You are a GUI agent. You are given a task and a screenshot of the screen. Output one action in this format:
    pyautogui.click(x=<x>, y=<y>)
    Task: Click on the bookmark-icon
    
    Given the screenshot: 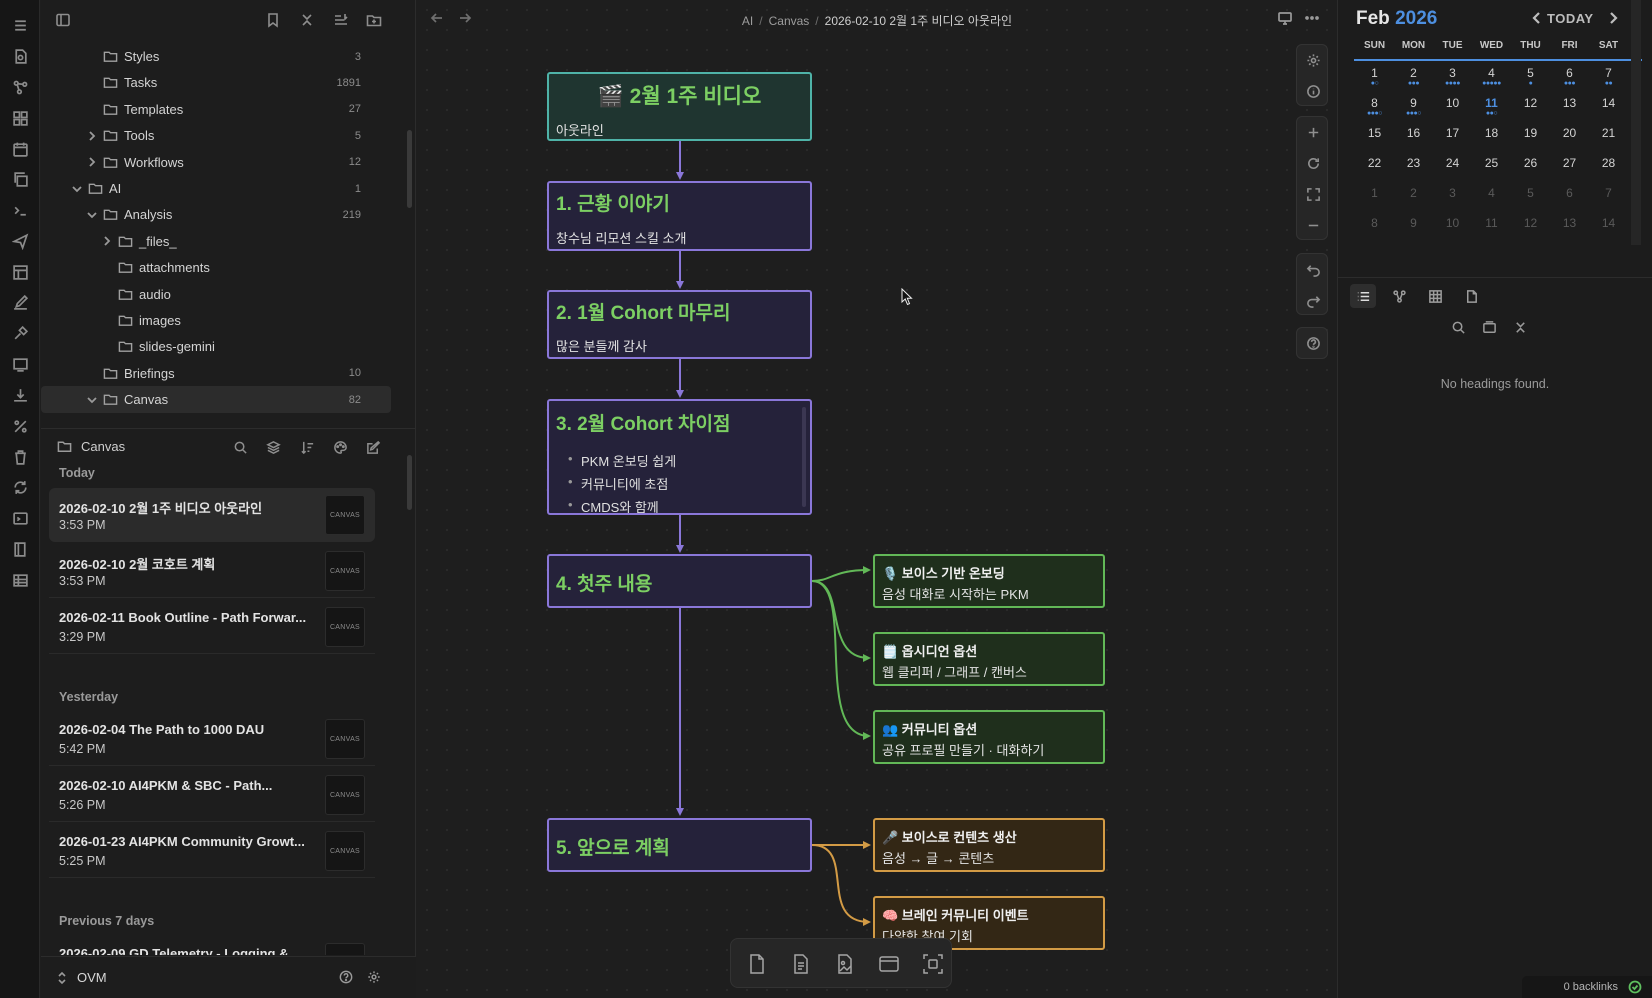 What is the action you would take?
    pyautogui.click(x=273, y=20)
    